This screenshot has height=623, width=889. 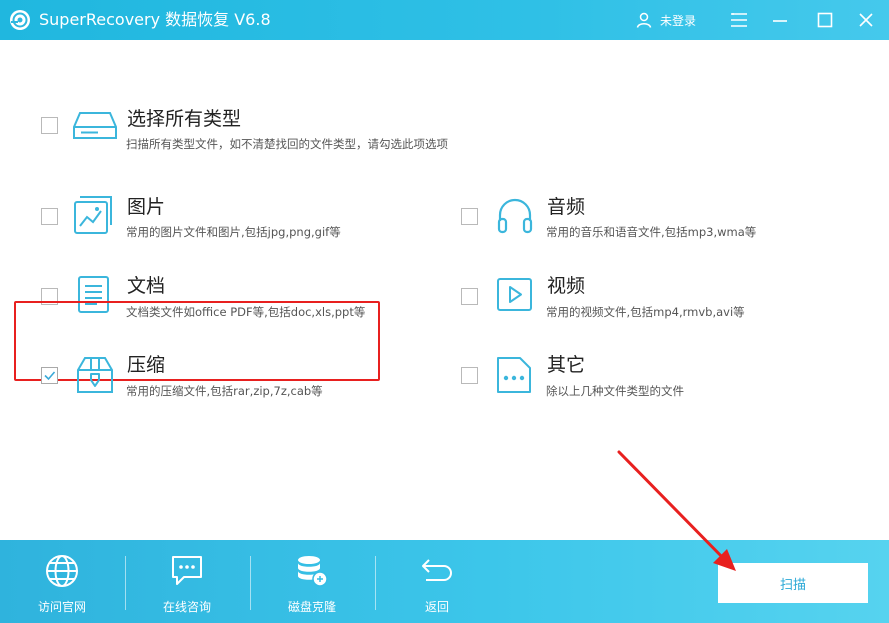 What do you see at coordinates (313, 571) in the screenshot?
I see `database-icon` at bounding box center [313, 571].